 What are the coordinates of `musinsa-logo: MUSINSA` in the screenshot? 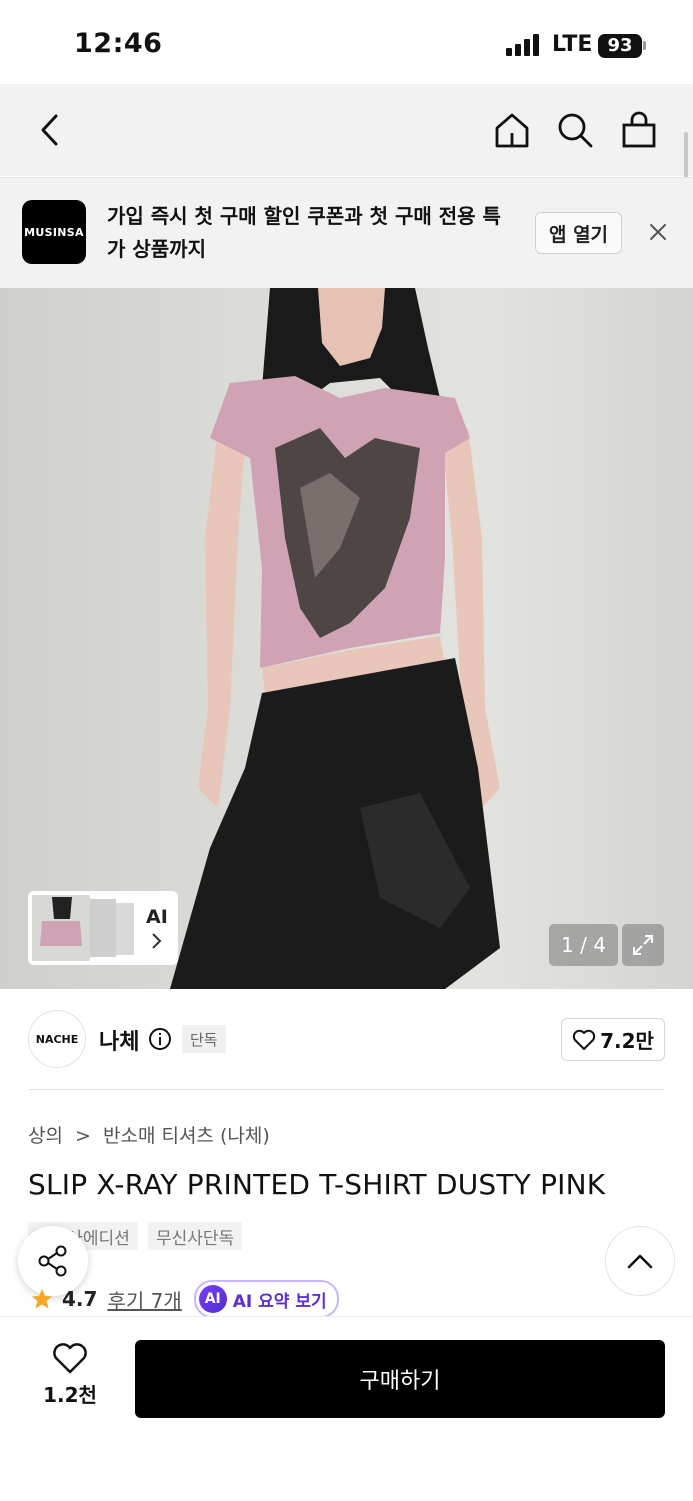 It's located at (54, 232).